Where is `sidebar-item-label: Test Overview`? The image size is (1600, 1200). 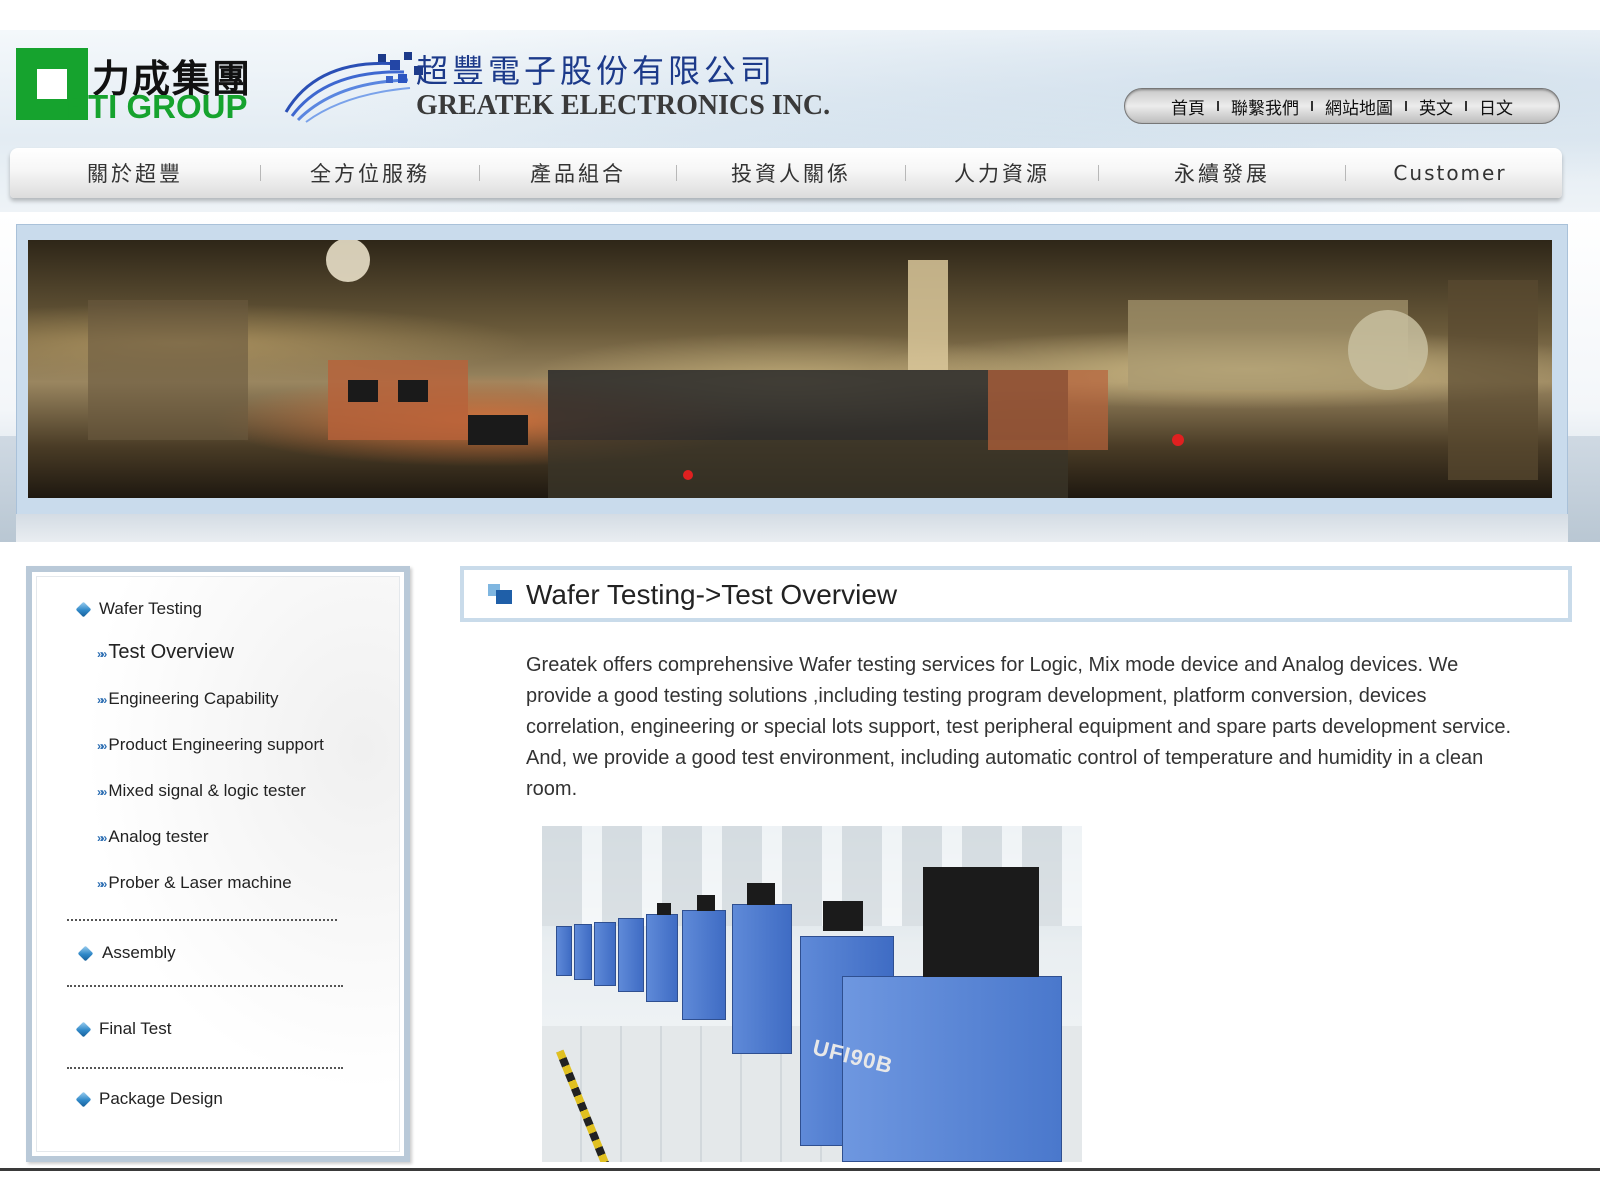
sidebar-item-label: Test Overview is located at coordinates (171, 652).